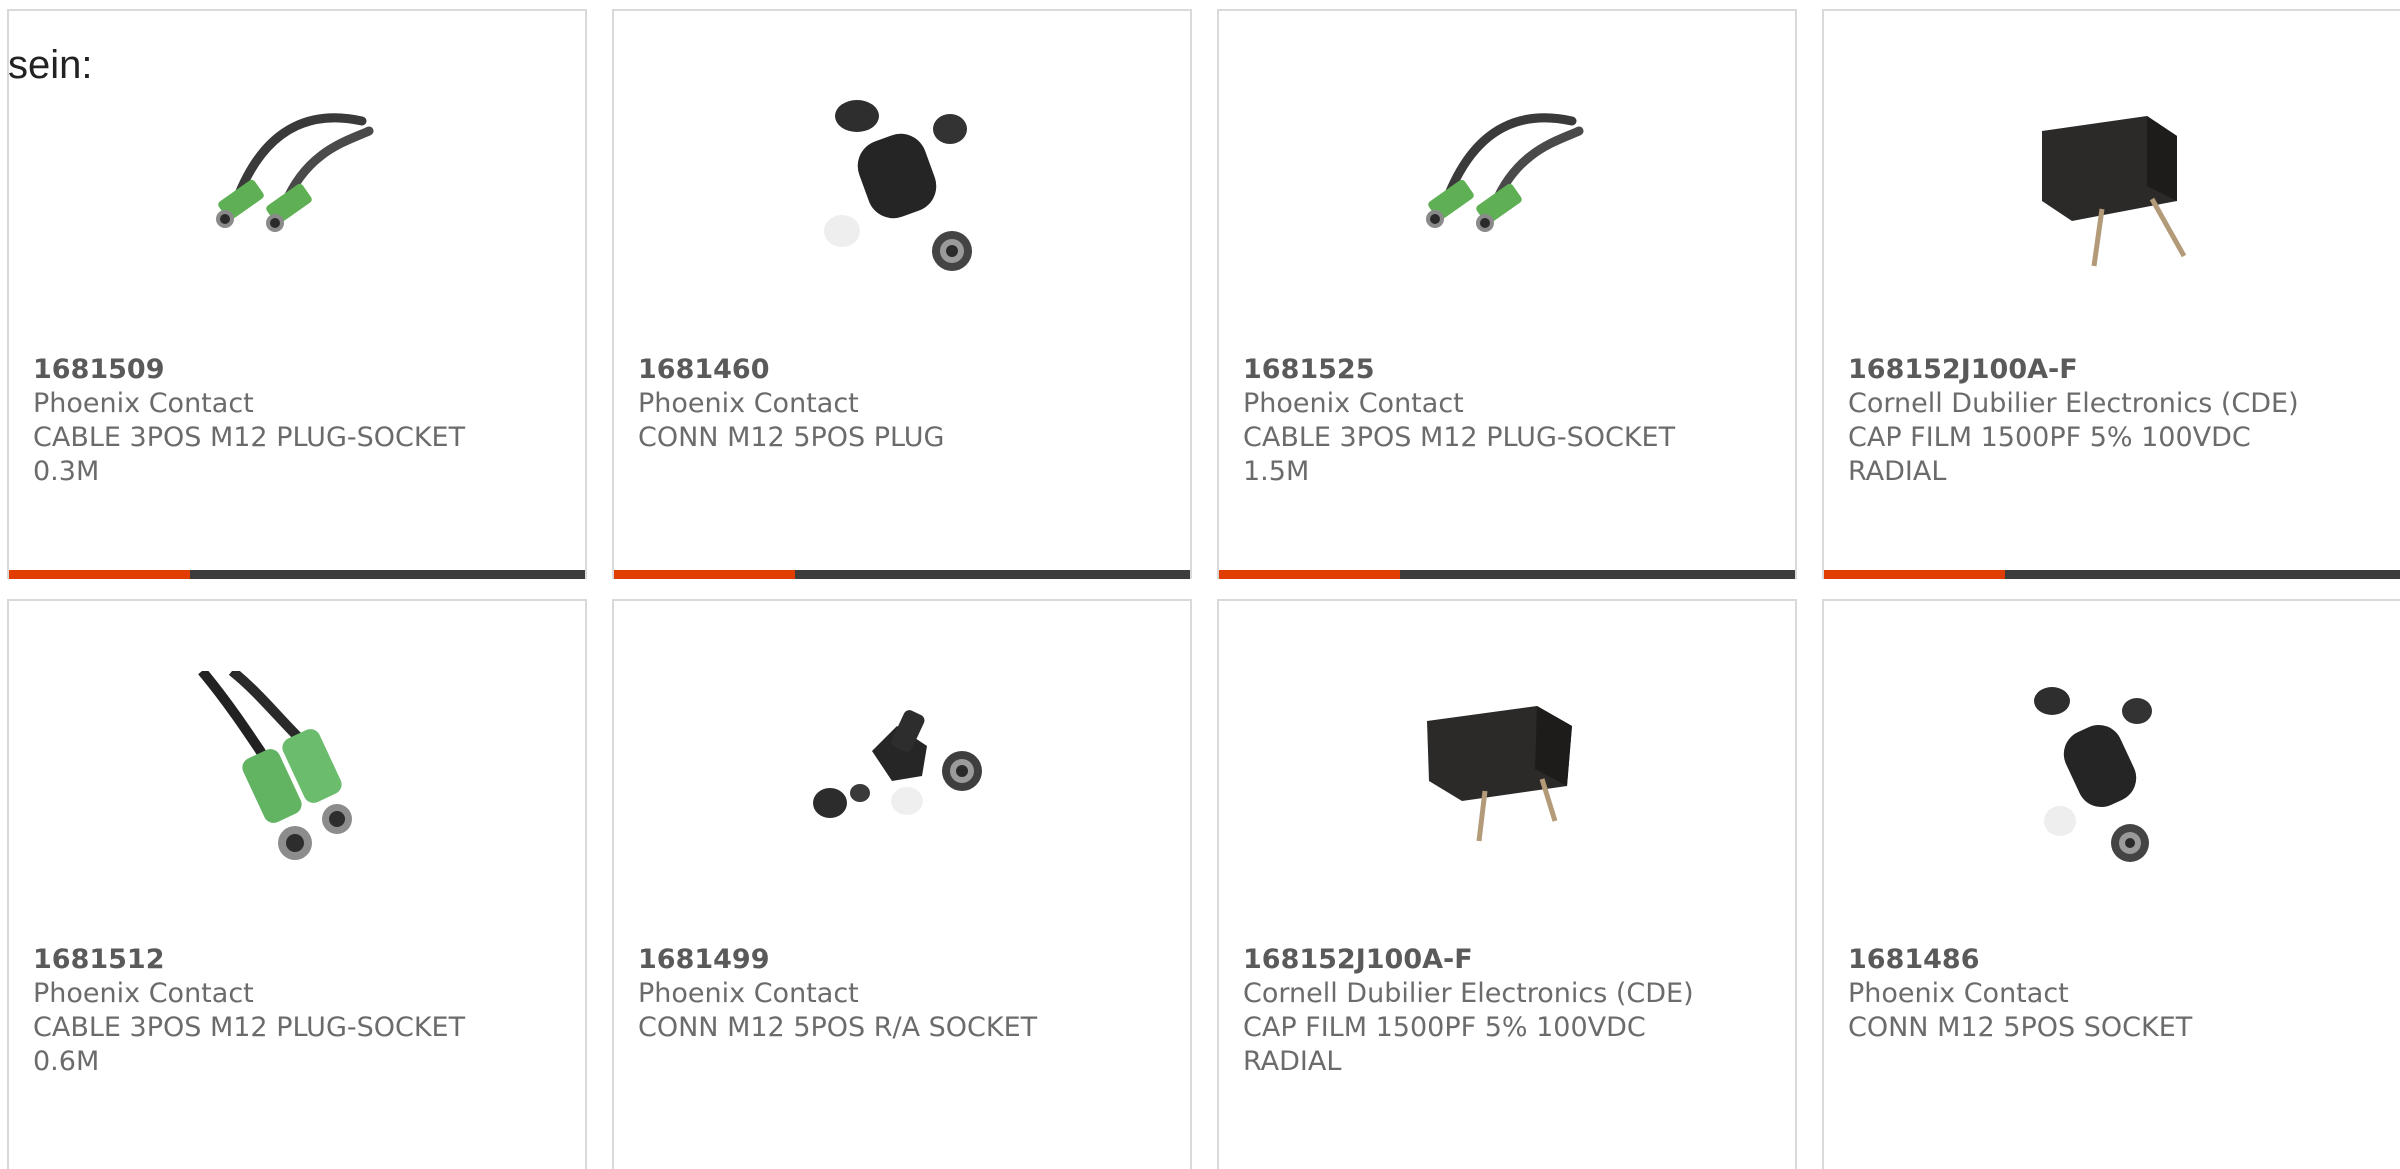 The height and width of the screenshot is (1169, 2400). I want to click on part-number: 1681512, so click(299, 960).